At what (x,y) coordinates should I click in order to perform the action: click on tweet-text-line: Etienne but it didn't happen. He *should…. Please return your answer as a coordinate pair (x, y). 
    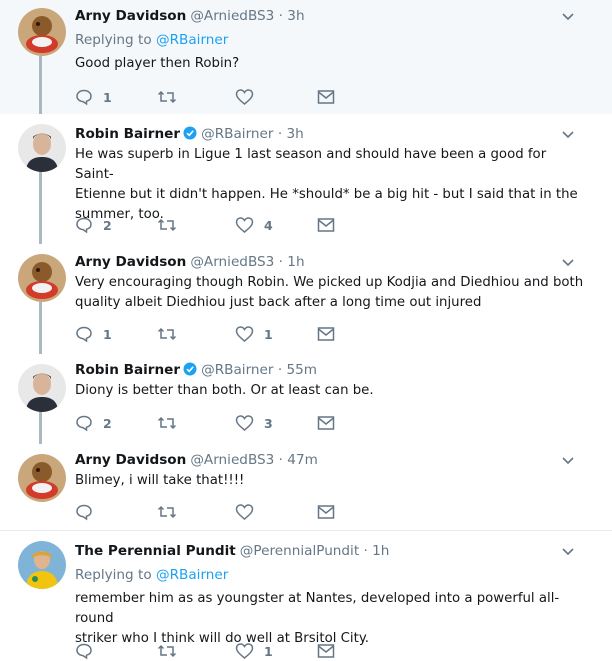
    Looking at the image, I should click on (326, 194).